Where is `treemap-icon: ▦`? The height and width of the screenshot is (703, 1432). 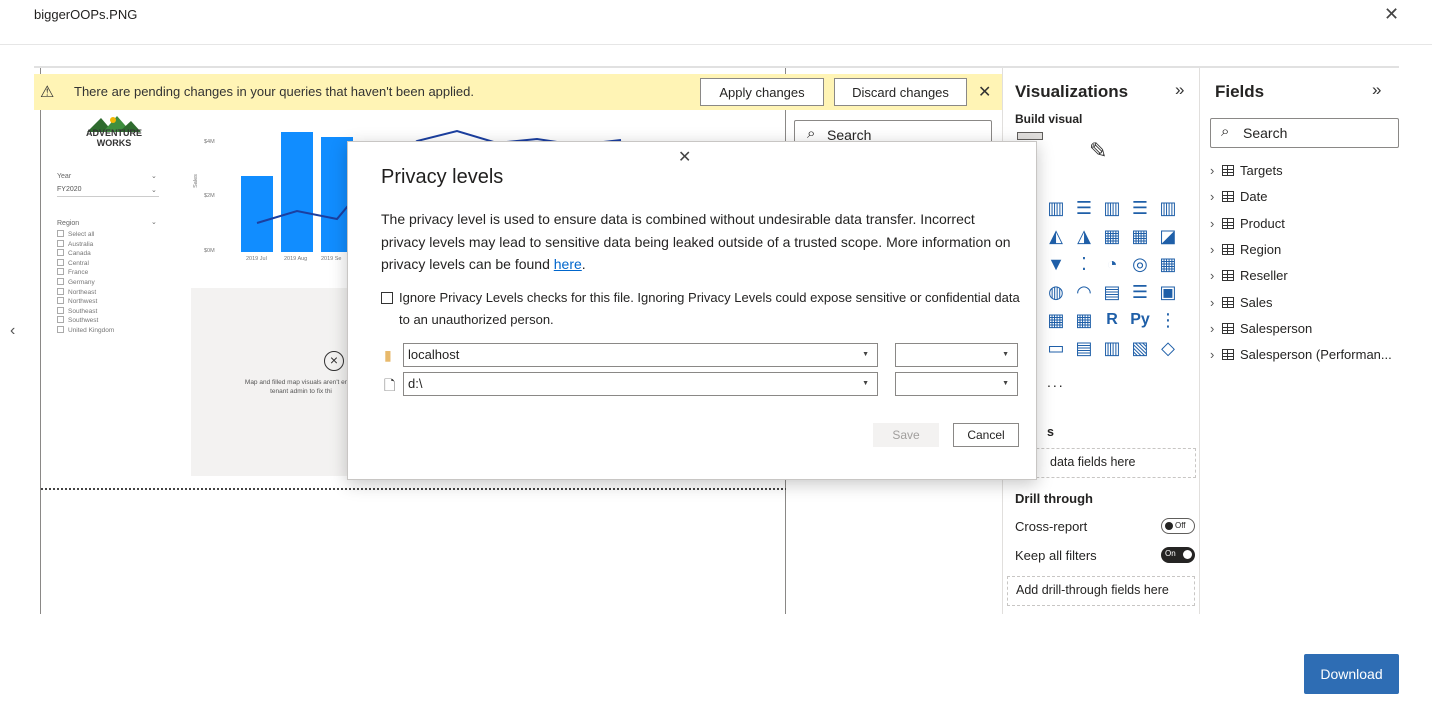
treemap-icon: ▦ is located at coordinates (1168, 264).